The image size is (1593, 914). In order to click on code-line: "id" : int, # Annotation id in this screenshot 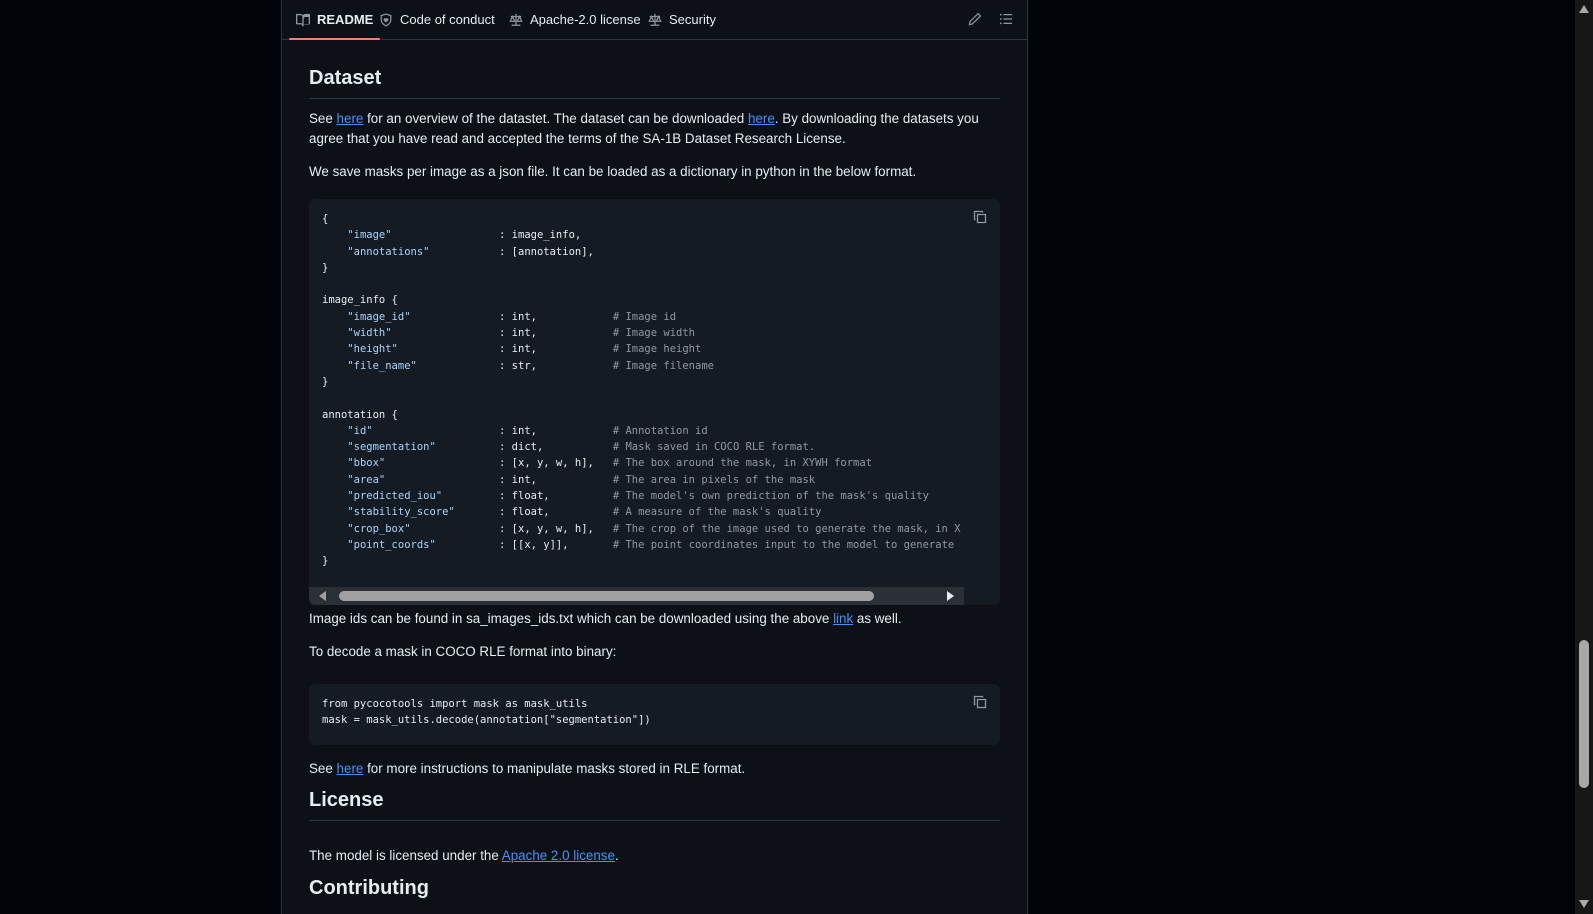, I will do `click(514, 430)`.